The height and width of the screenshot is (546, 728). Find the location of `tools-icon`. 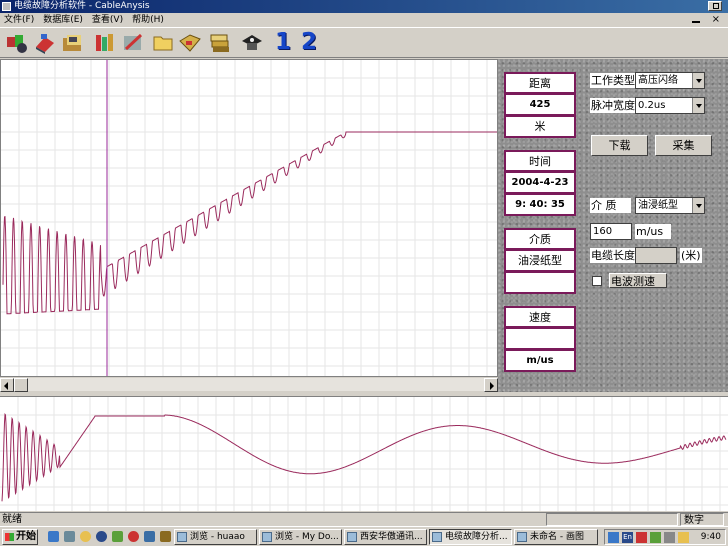

tools-icon is located at coordinates (17, 43).